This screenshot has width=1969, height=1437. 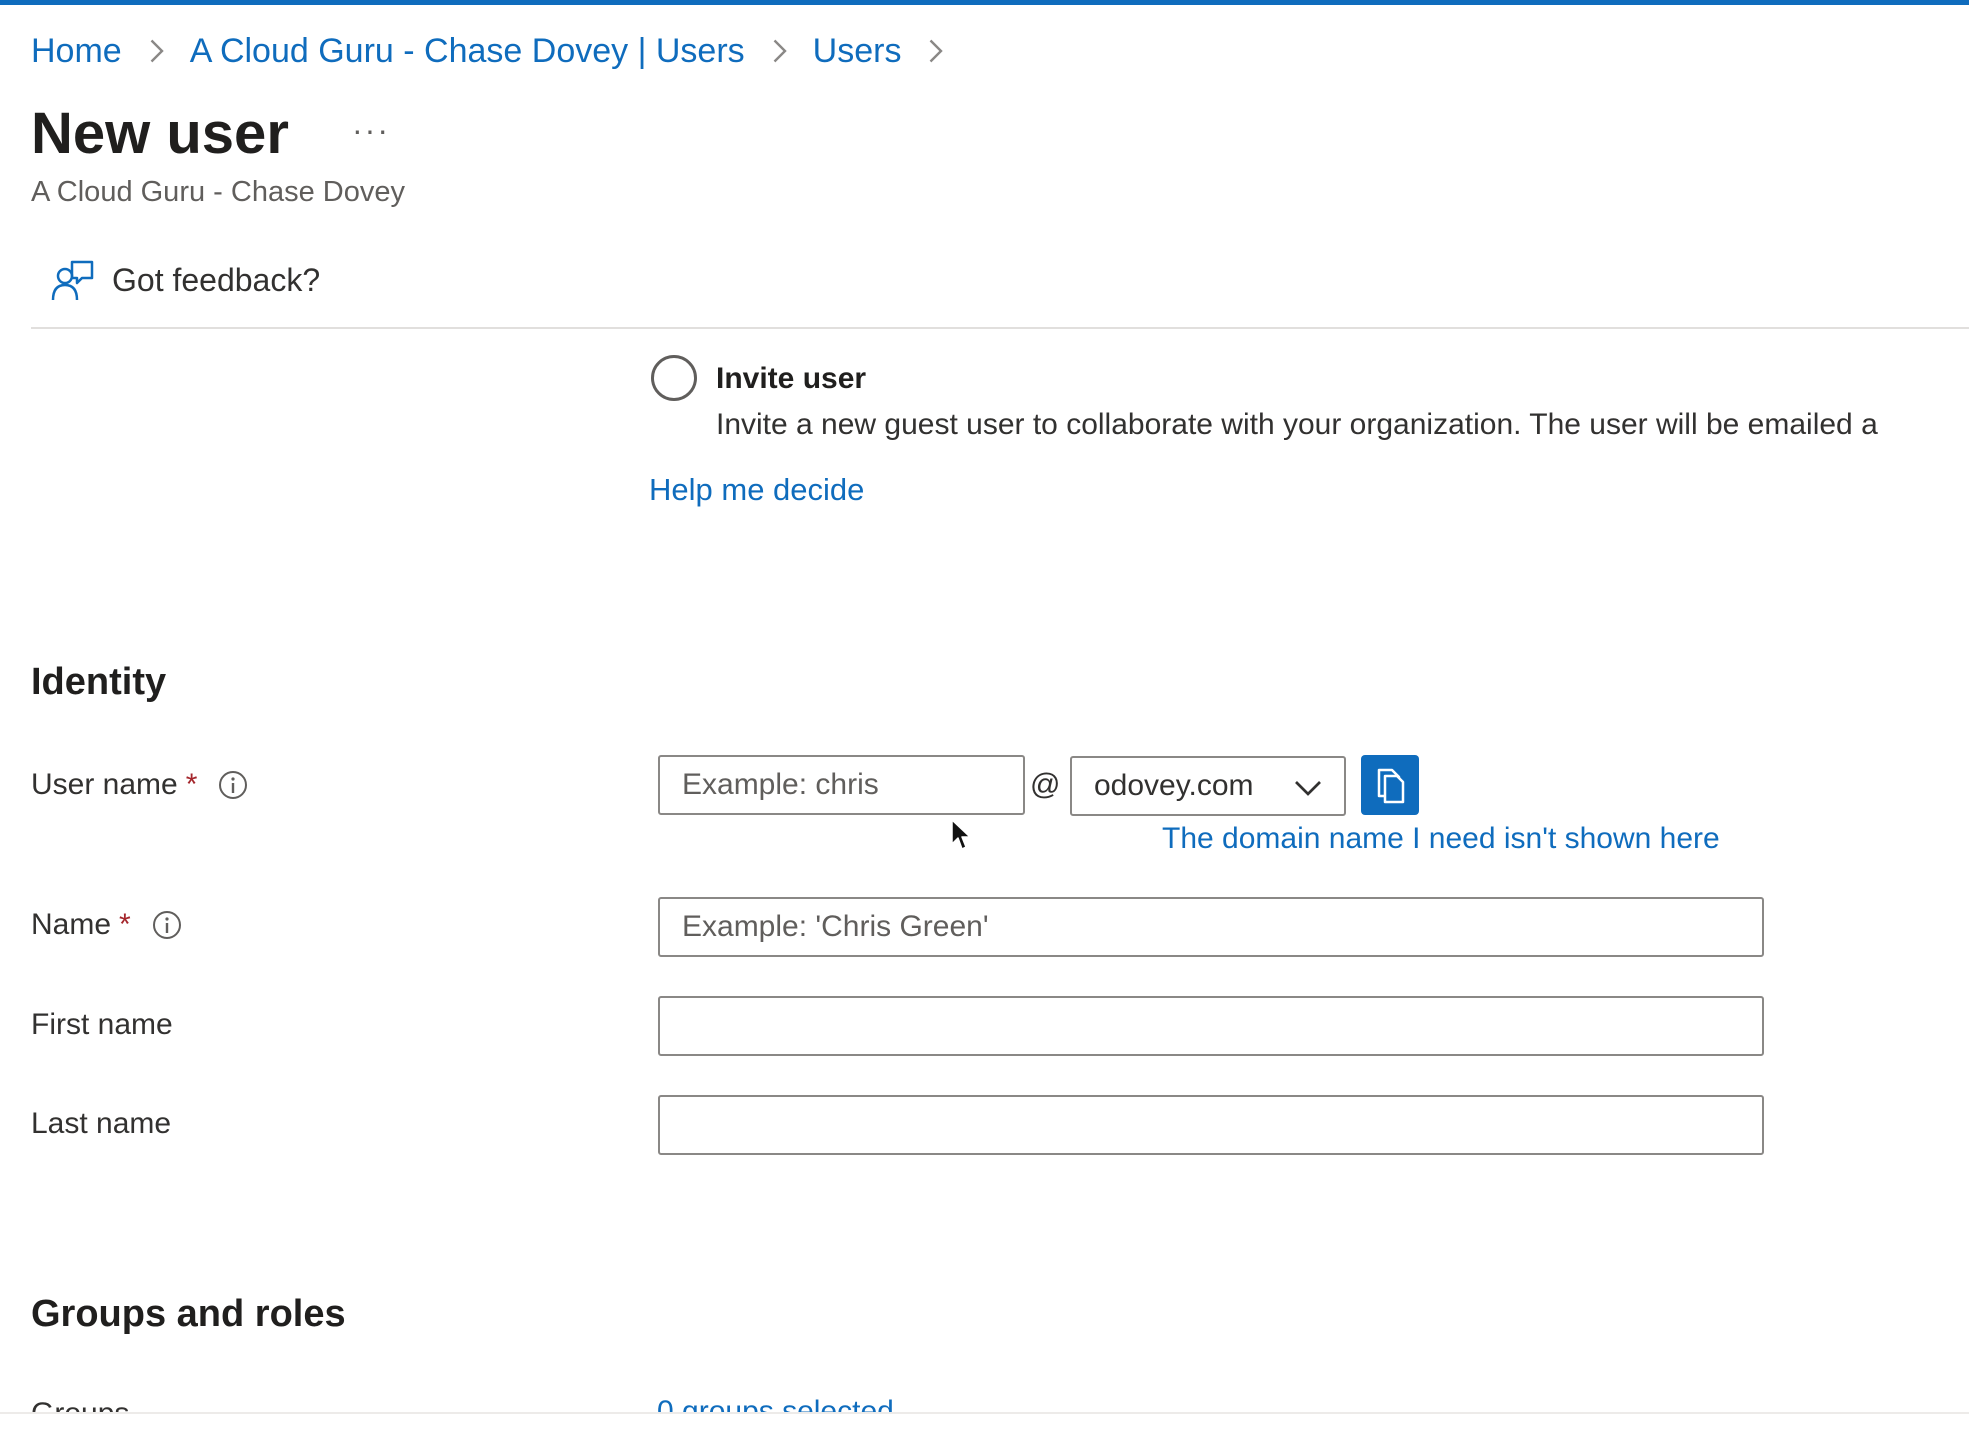 I want to click on domain-select-value: odovey.com, so click(x=1174, y=785).